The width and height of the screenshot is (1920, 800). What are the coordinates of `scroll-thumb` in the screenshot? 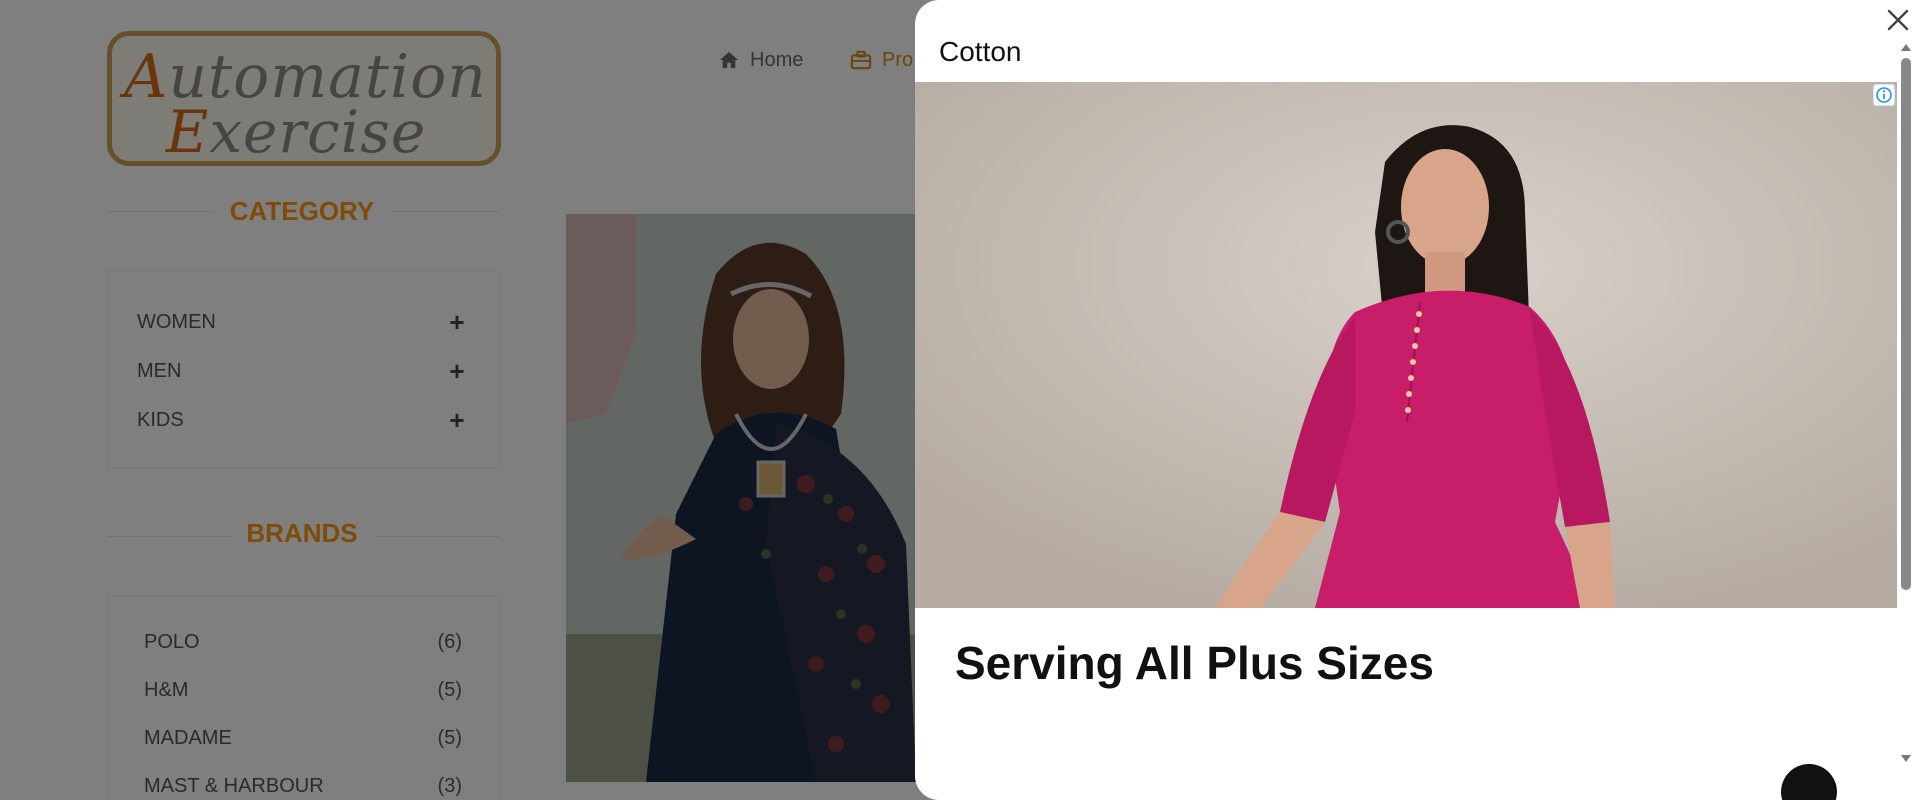 It's located at (1906, 324).